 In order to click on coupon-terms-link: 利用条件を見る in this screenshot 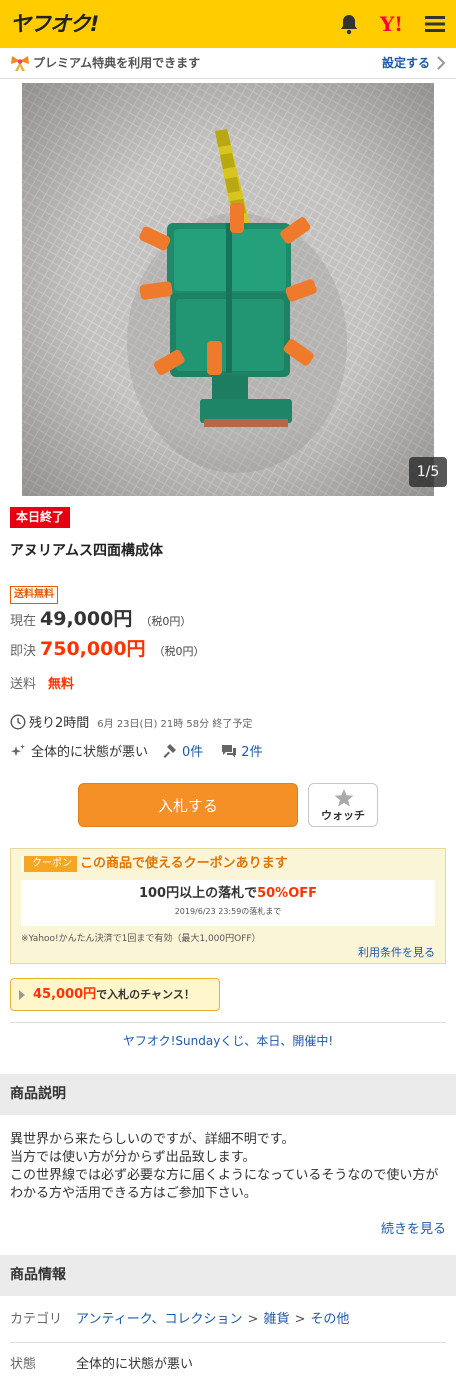, I will do `click(396, 953)`.